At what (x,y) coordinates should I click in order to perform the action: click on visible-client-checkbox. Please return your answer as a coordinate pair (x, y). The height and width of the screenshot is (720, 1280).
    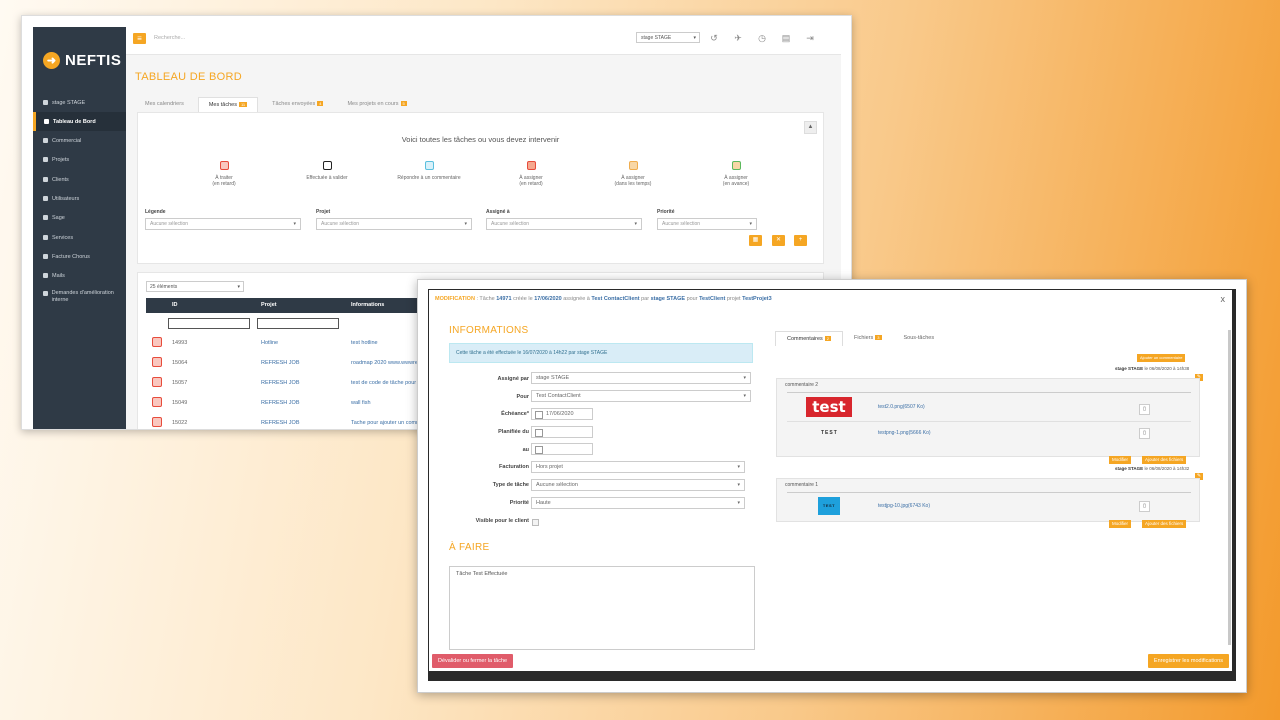
    Looking at the image, I should click on (535, 522).